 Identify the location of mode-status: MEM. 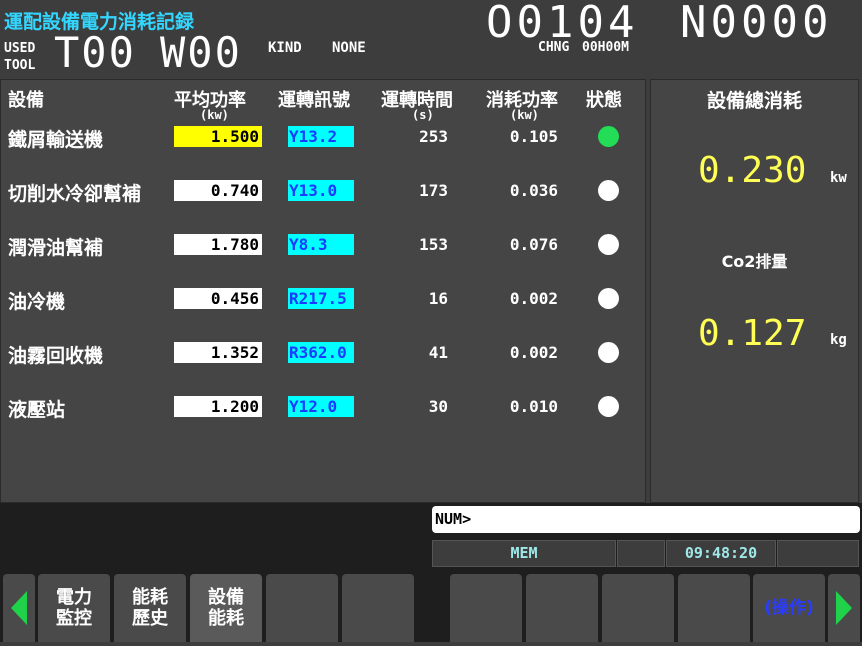
(524, 553).